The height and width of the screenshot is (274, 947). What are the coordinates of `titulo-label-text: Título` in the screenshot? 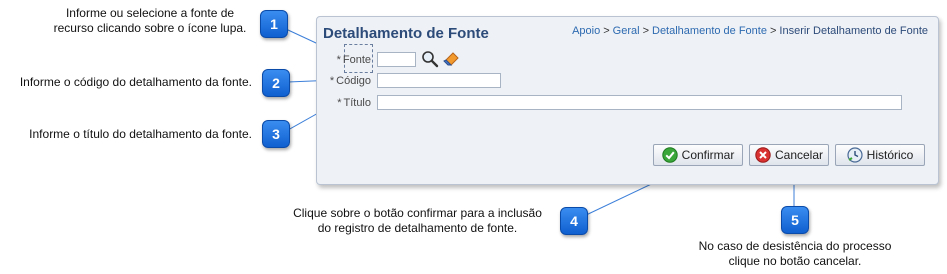 It's located at (357, 103).